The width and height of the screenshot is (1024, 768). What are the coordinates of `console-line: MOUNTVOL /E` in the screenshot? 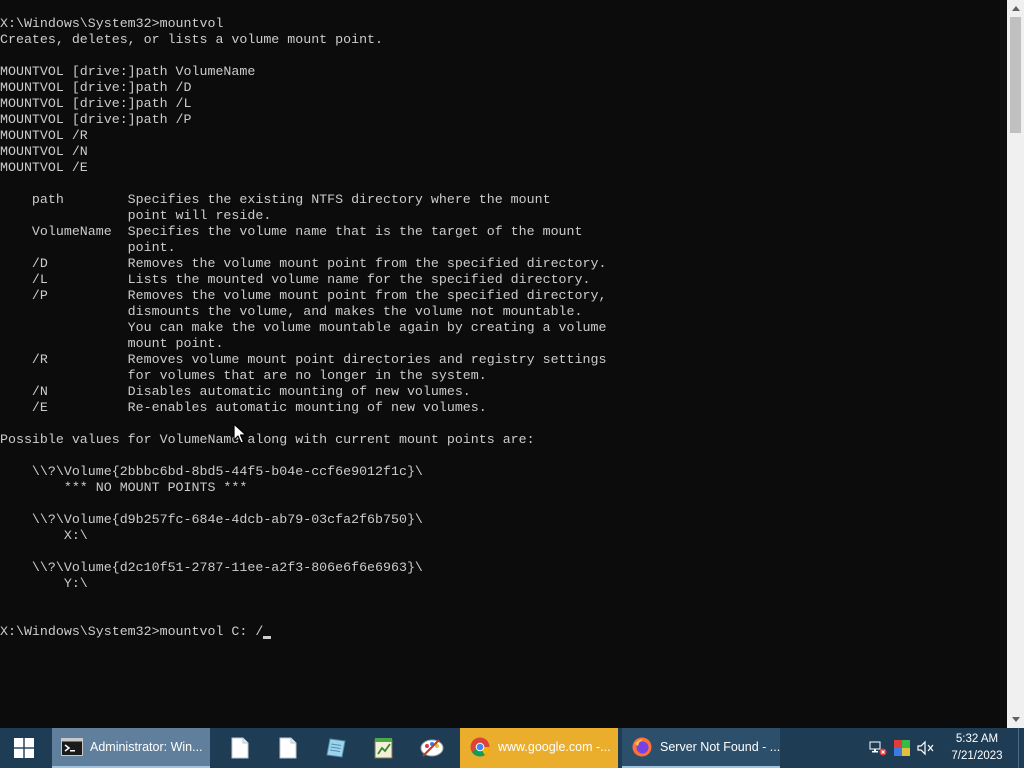 It's located at (44, 167).